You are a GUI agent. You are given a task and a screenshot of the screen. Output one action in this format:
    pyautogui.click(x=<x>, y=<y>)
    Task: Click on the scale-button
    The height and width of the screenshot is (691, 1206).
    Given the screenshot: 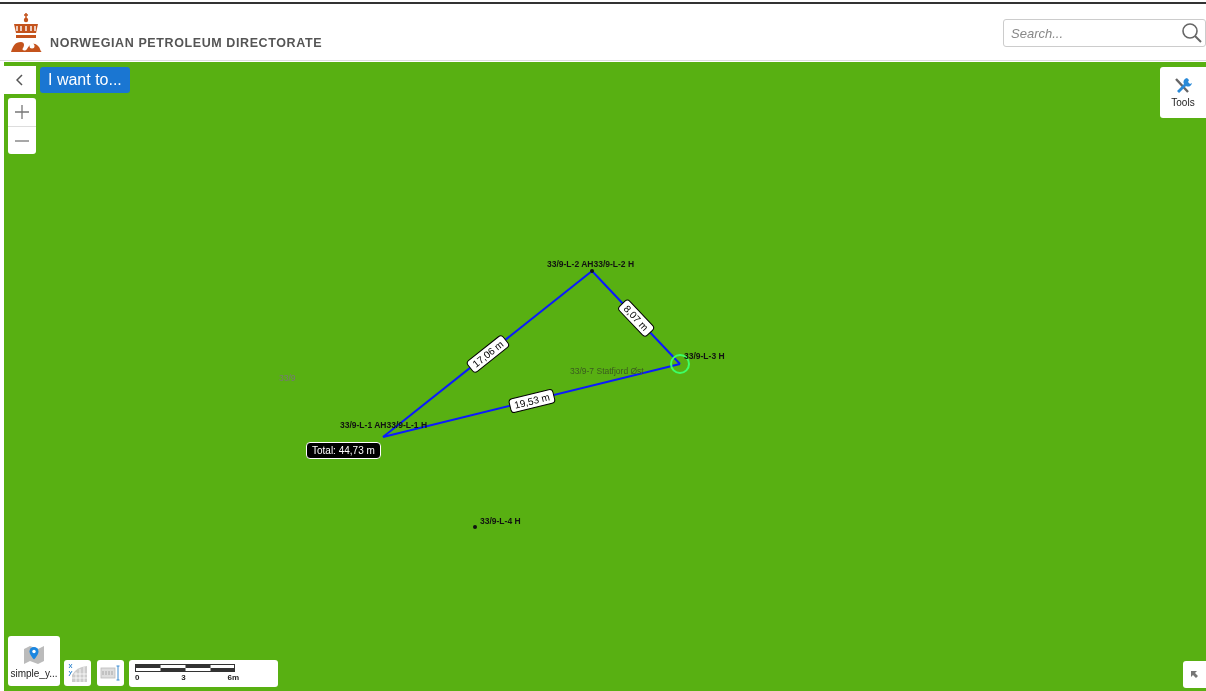 What is the action you would take?
    pyautogui.click(x=110, y=673)
    